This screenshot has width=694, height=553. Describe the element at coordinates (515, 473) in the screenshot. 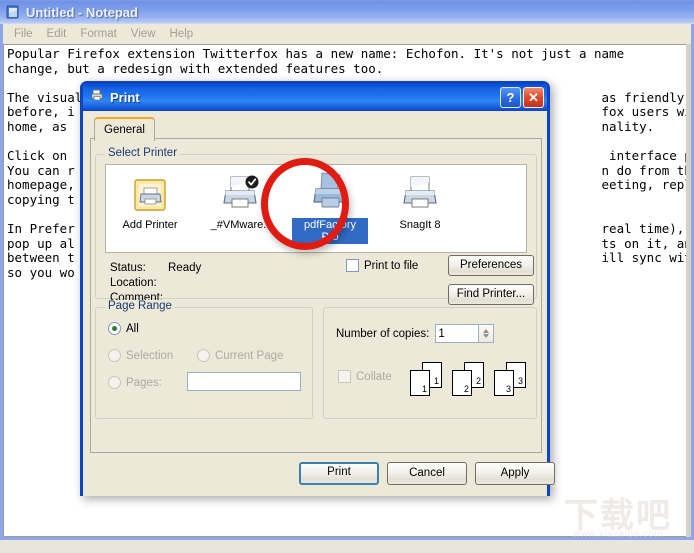

I see `apply-button: Apply` at that location.